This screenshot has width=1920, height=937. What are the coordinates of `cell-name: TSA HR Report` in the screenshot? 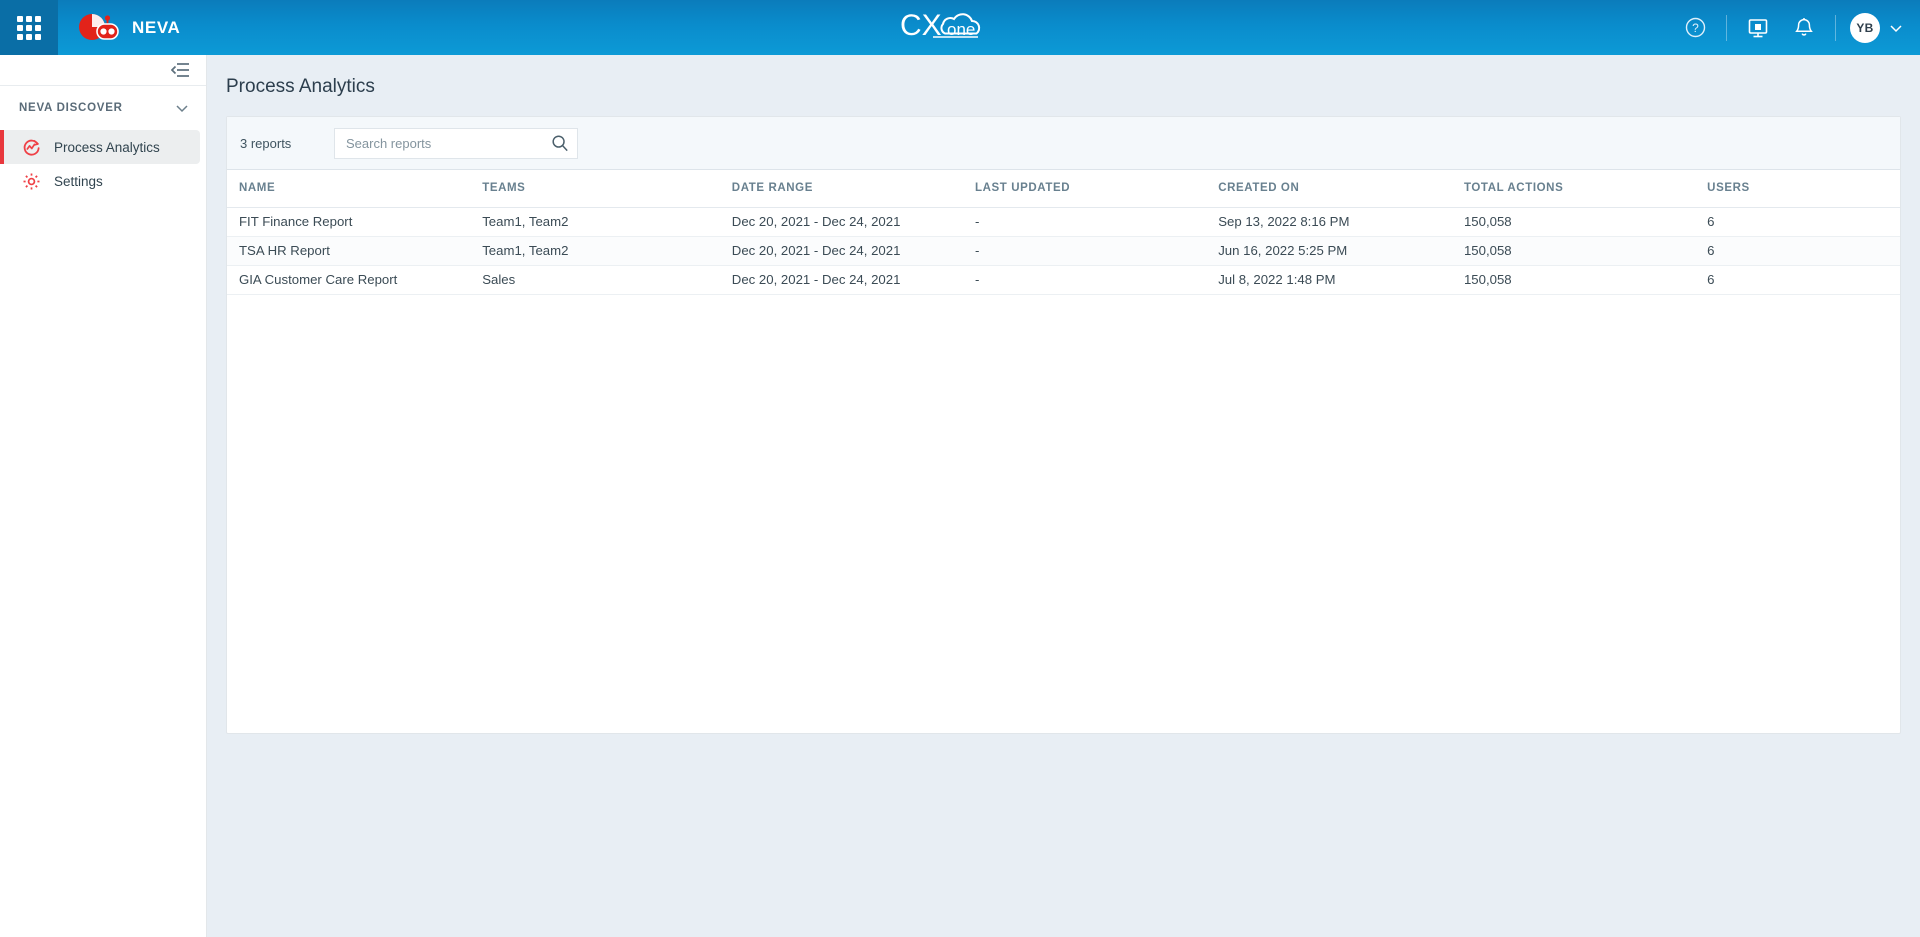 It's located at (349, 251).